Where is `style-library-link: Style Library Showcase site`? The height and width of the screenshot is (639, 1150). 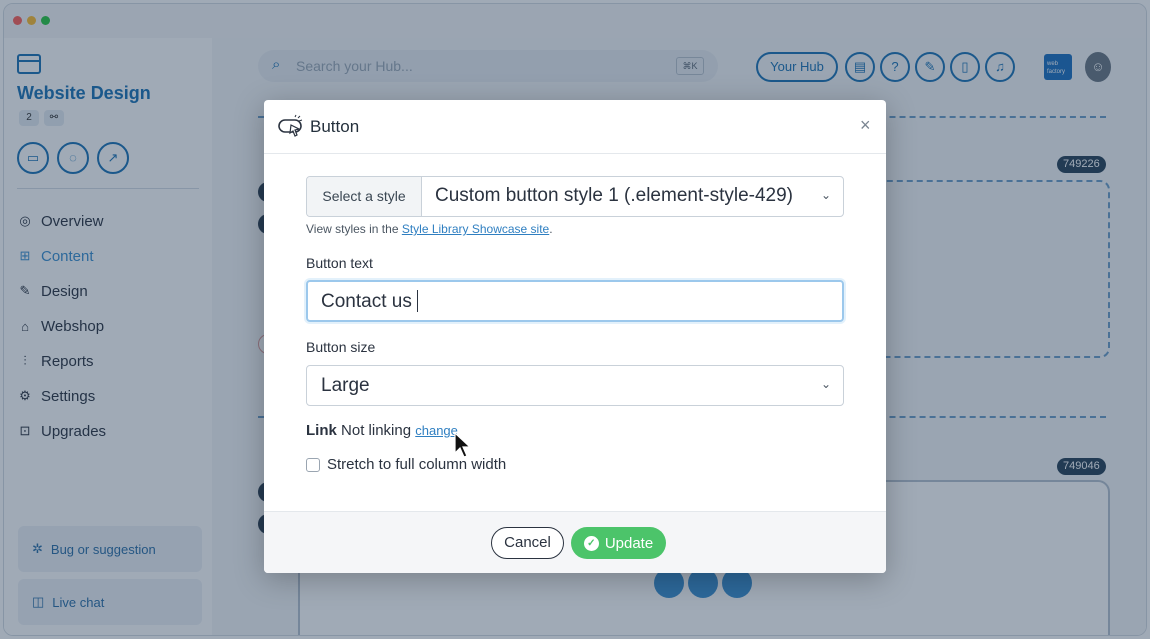
style-library-link: Style Library Showcase site is located at coordinates (475, 229).